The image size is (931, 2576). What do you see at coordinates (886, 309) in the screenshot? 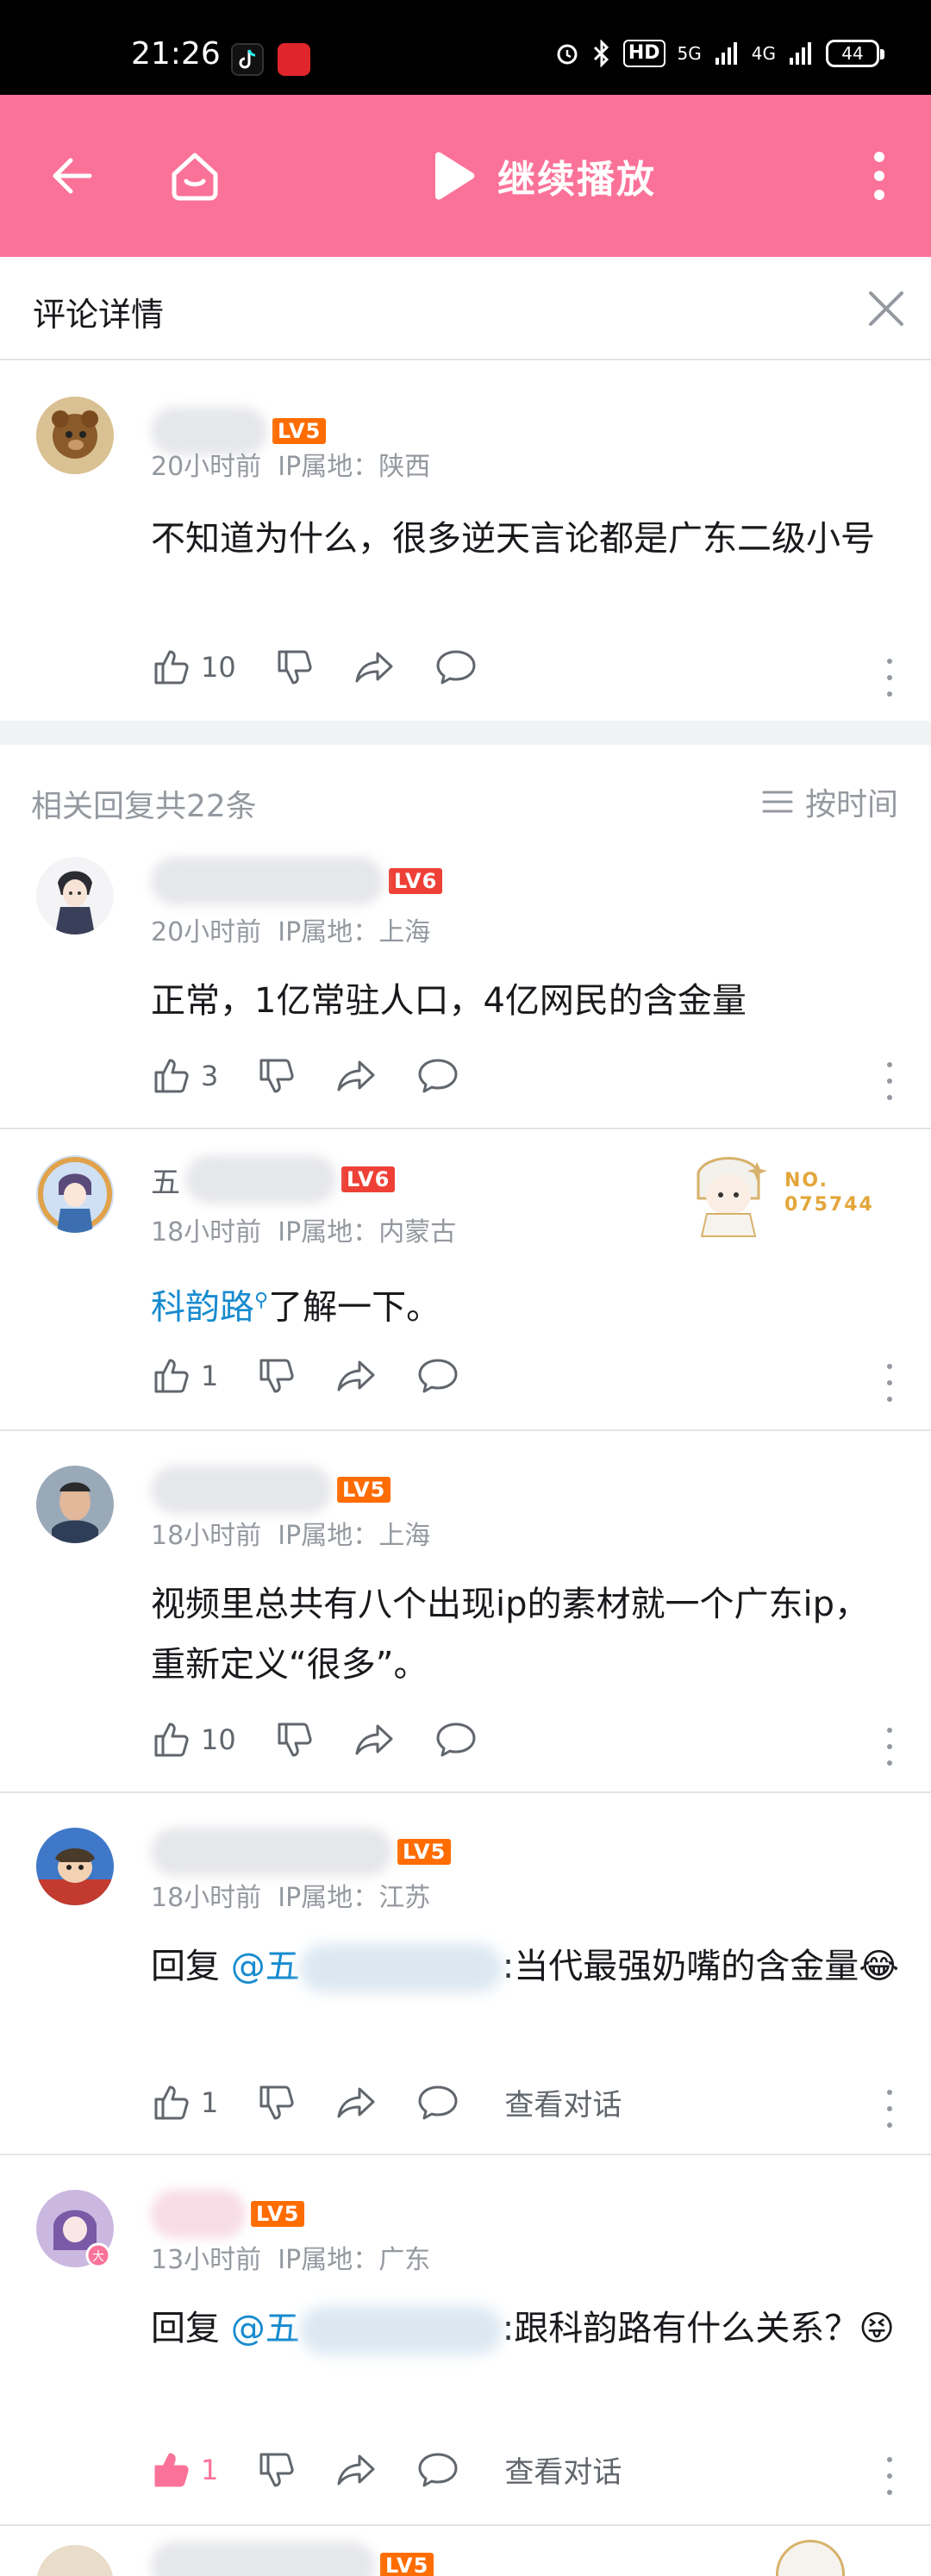
I see `close-button` at bounding box center [886, 309].